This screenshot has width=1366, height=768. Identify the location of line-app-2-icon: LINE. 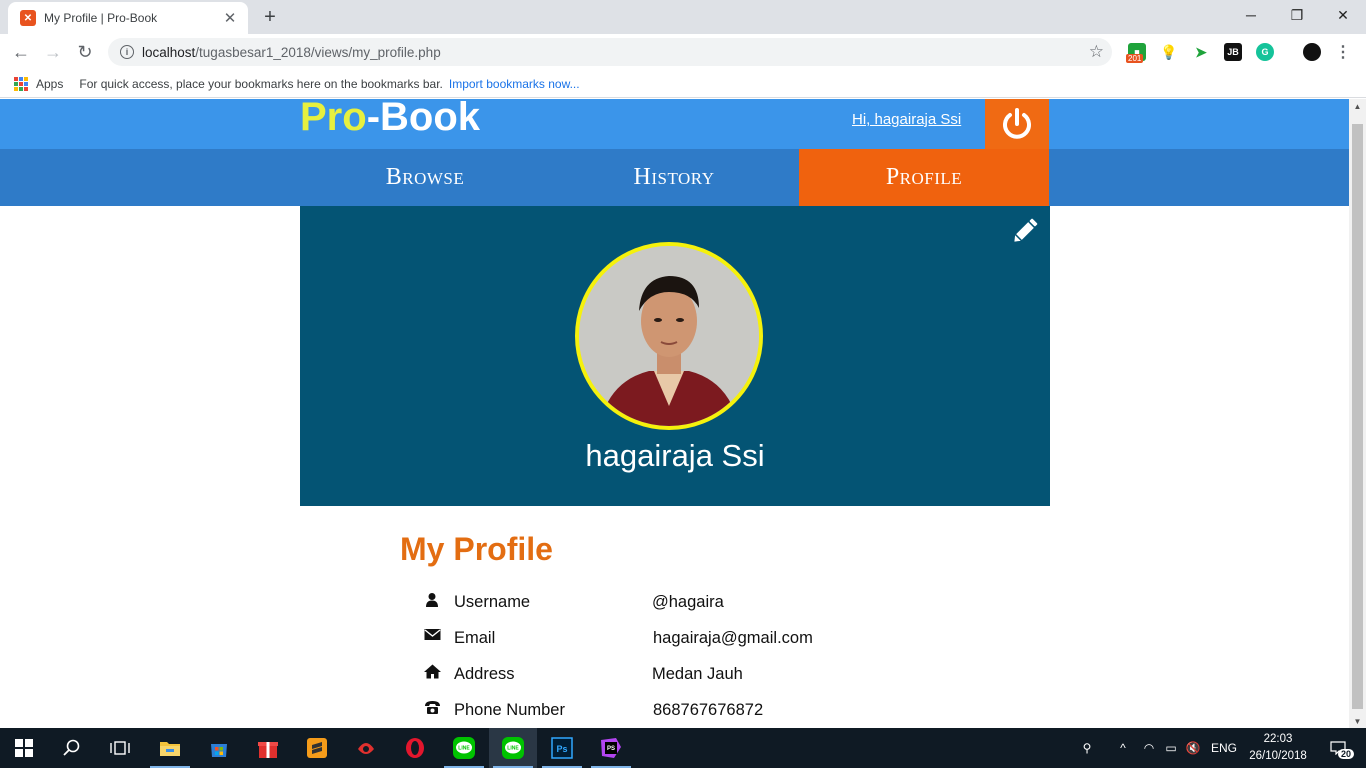
(513, 748).